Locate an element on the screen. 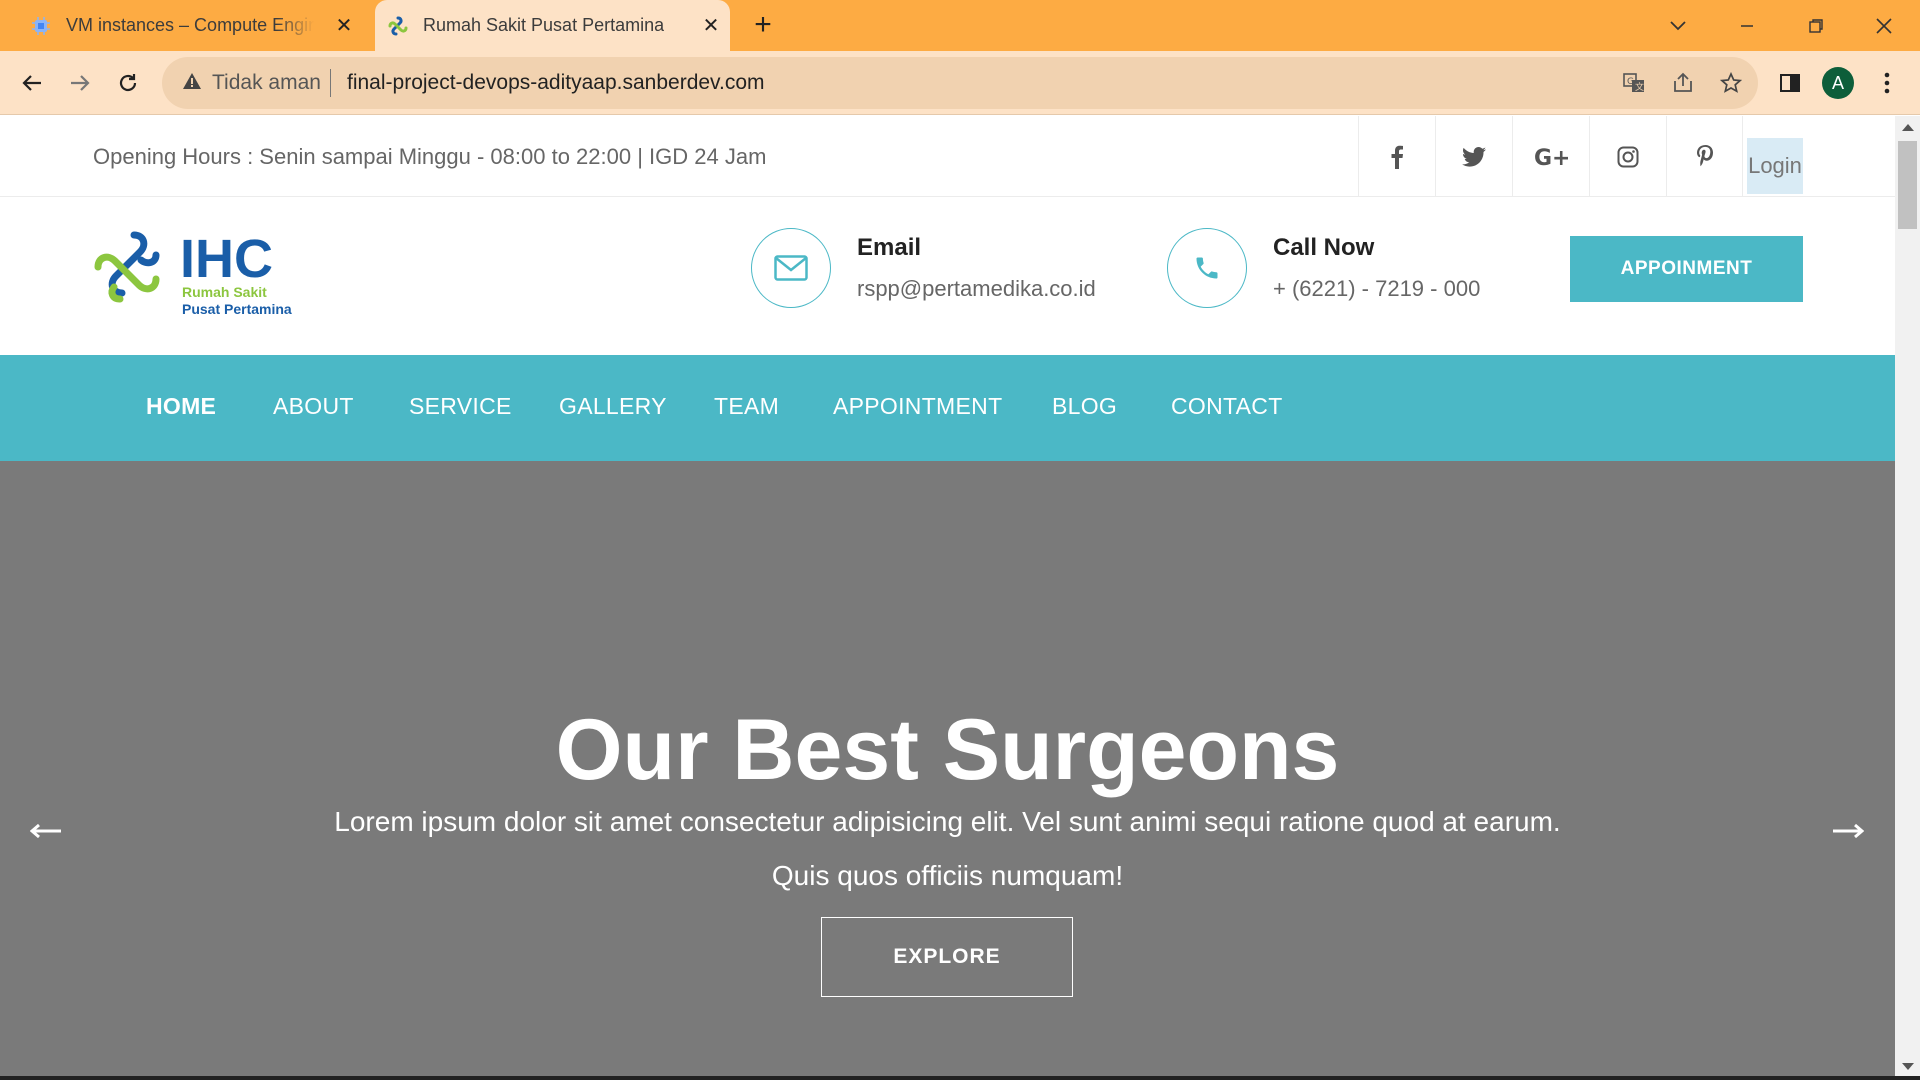  svg-text: G+ is located at coordinates (1551, 157).